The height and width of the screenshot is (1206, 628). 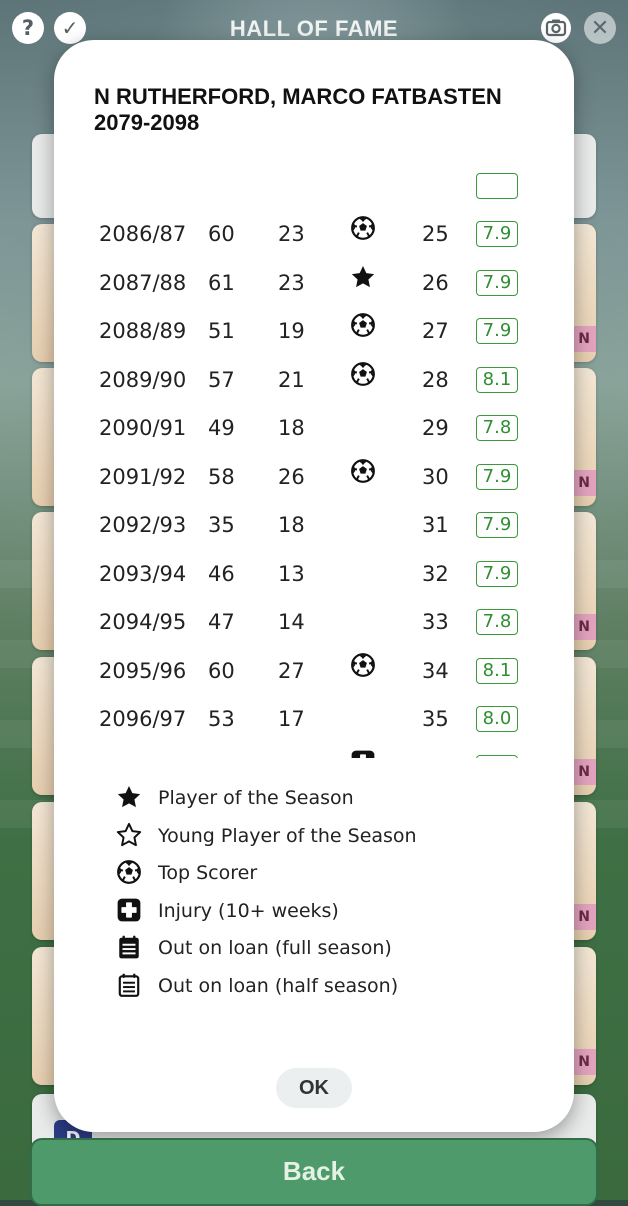 I want to click on season-cell: 2090/91, so click(x=143, y=428).